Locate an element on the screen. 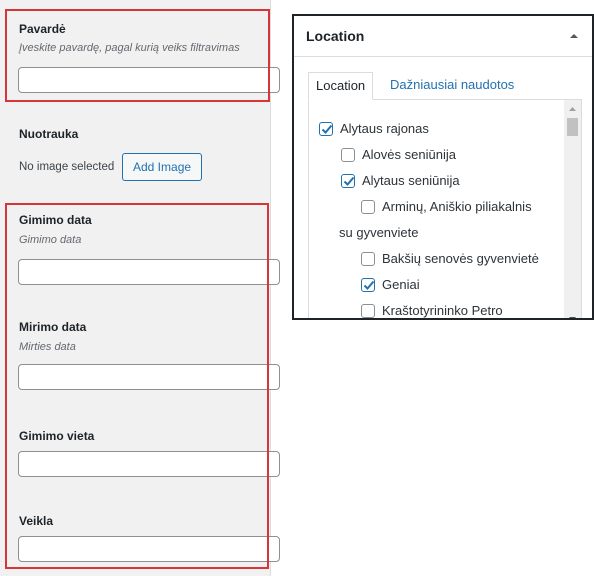 The image size is (594, 576). list-item: Alytaus rajonas is located at coordinates (374, 129).